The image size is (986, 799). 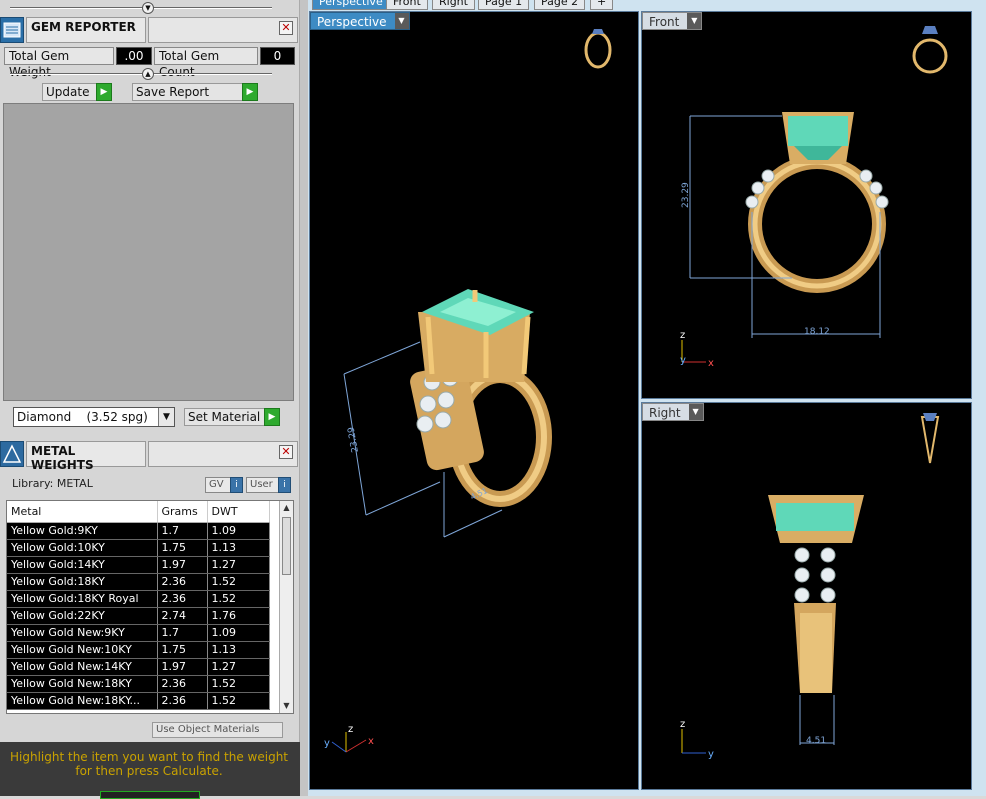 I want to click on table-row: Yellow Gold New:18KY... 2.36 1.52, so click(x=138, y=701).